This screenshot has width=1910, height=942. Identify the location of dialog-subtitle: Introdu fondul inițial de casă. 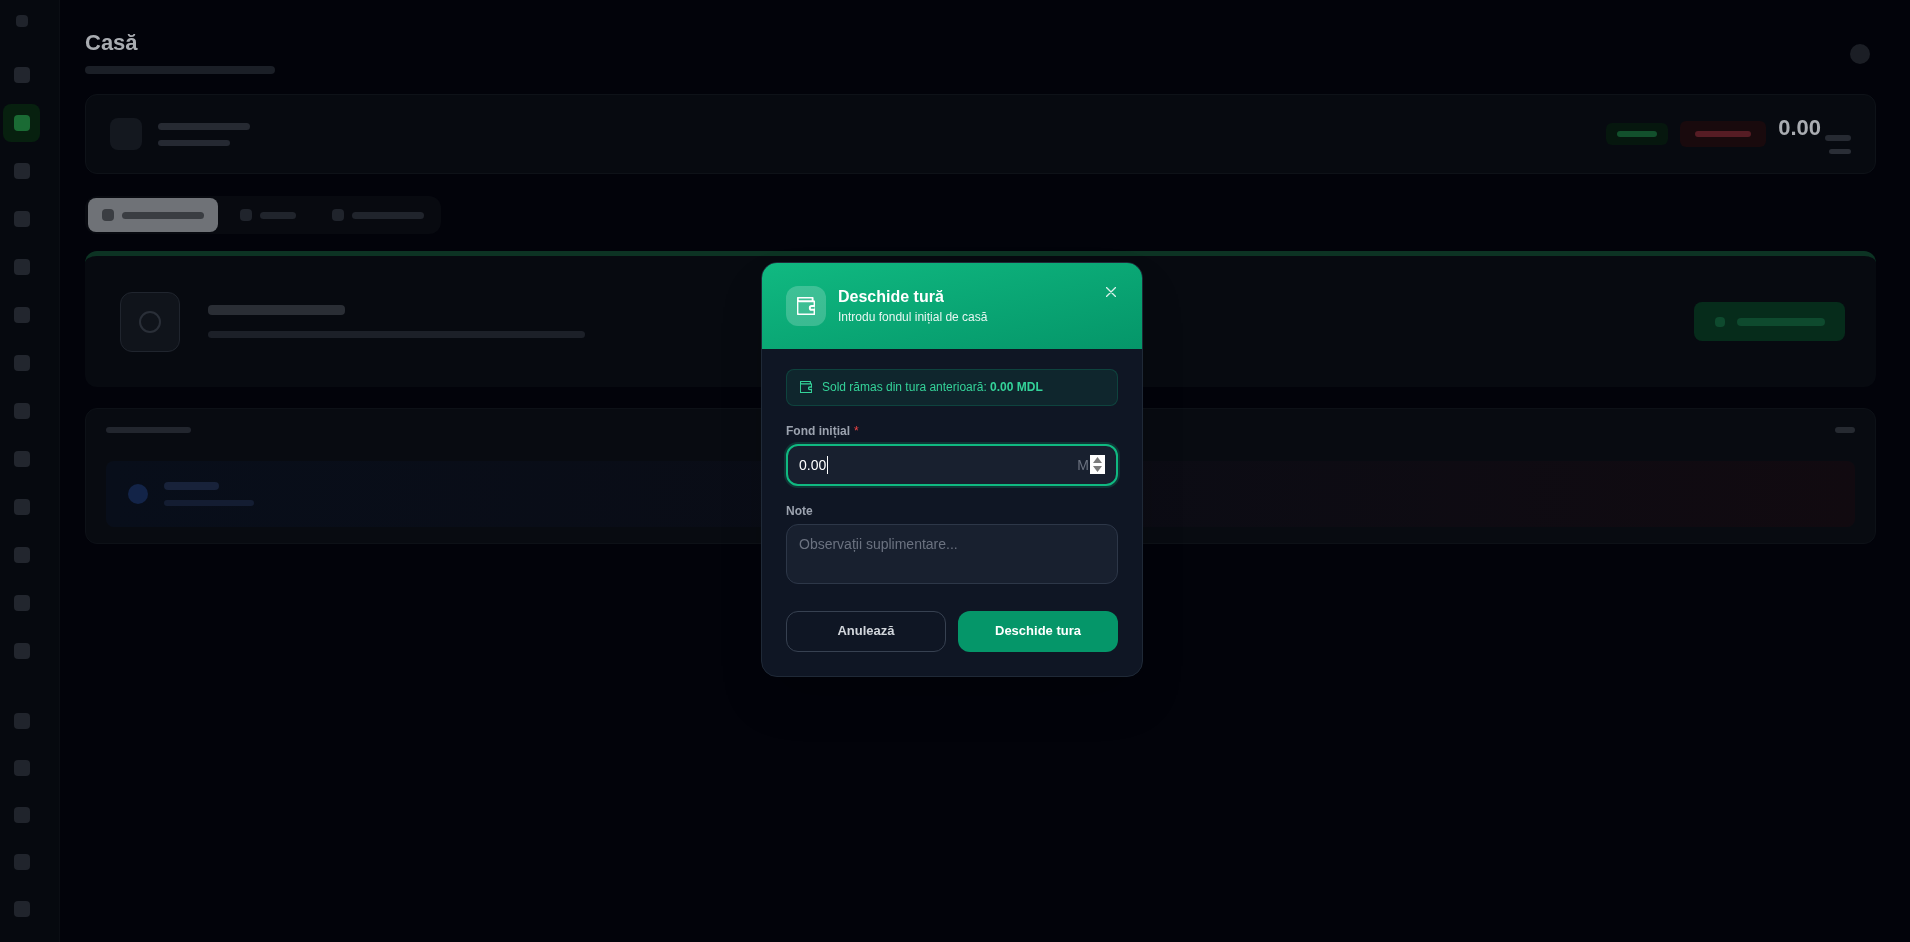
(913, 317).